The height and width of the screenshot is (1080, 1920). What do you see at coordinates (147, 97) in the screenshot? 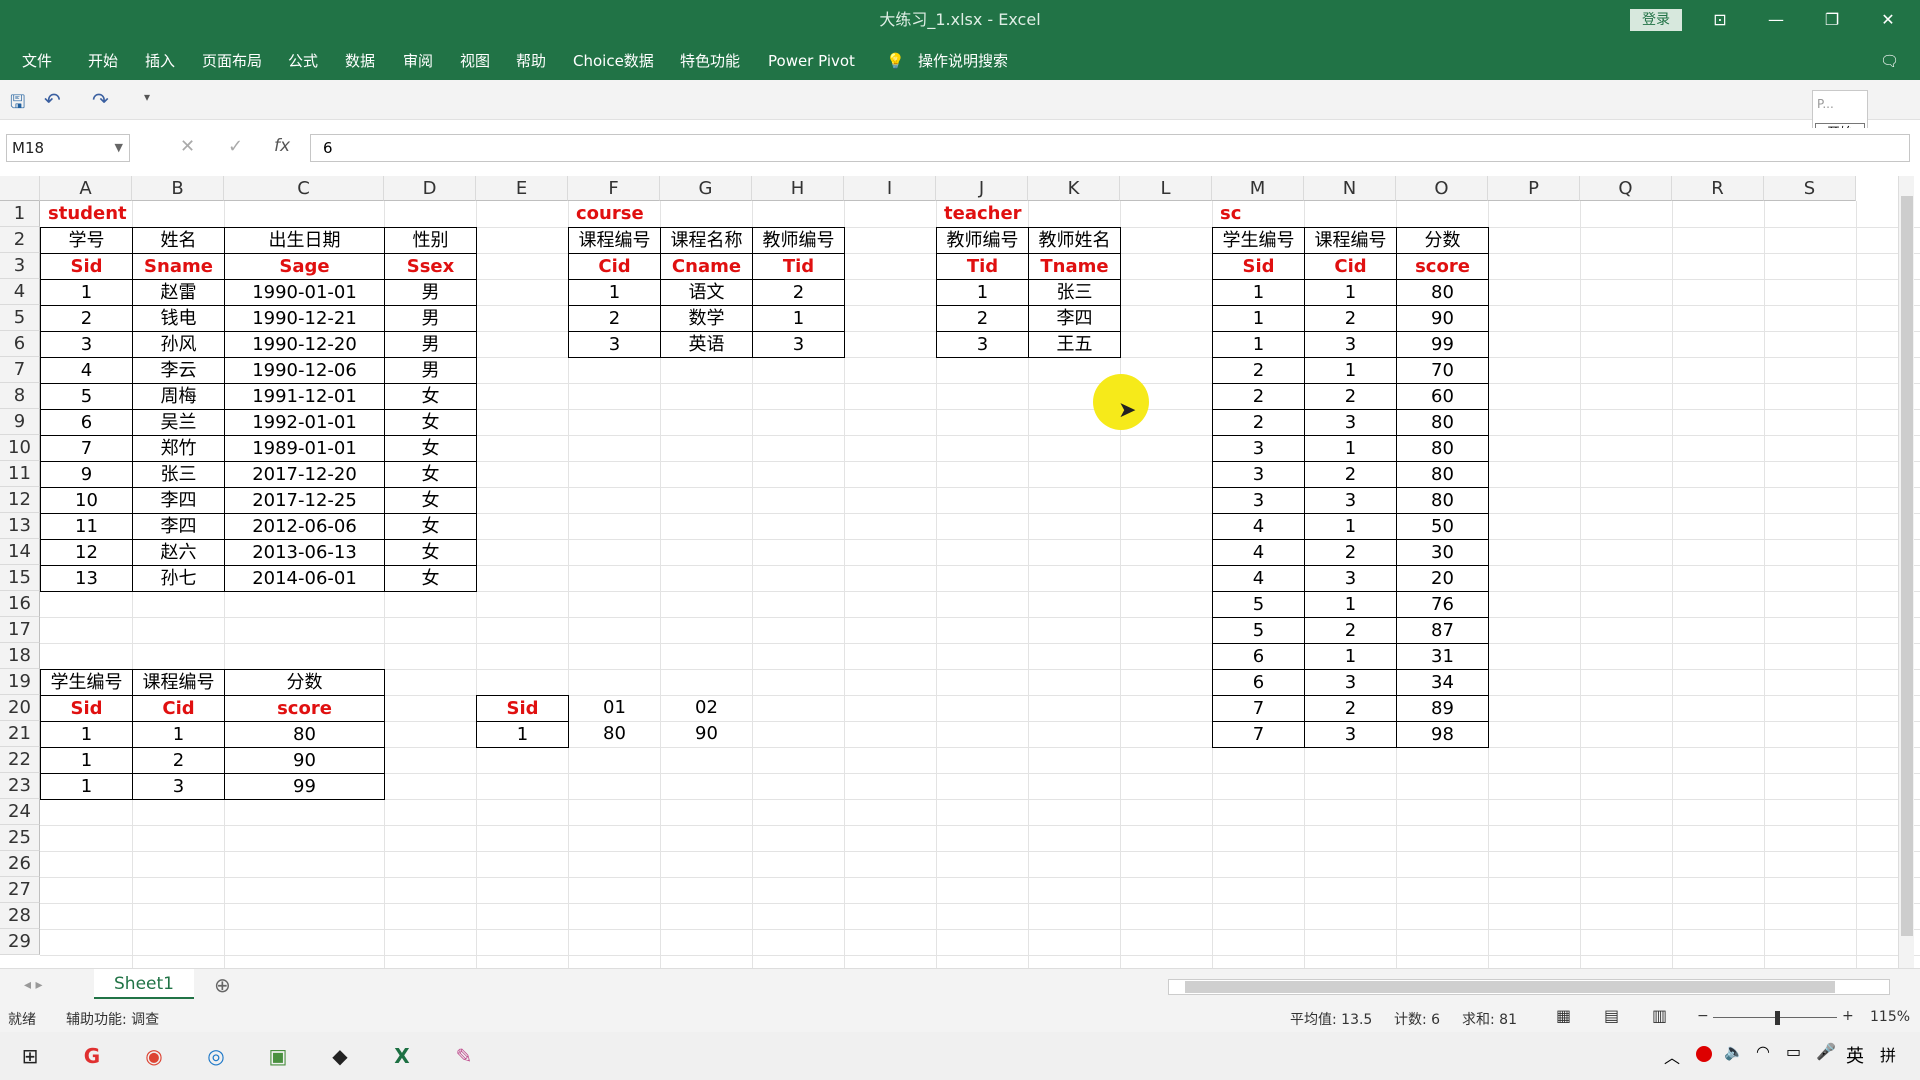
I see `customize-qat-icon: ▾` at bounding box center [147, 97].